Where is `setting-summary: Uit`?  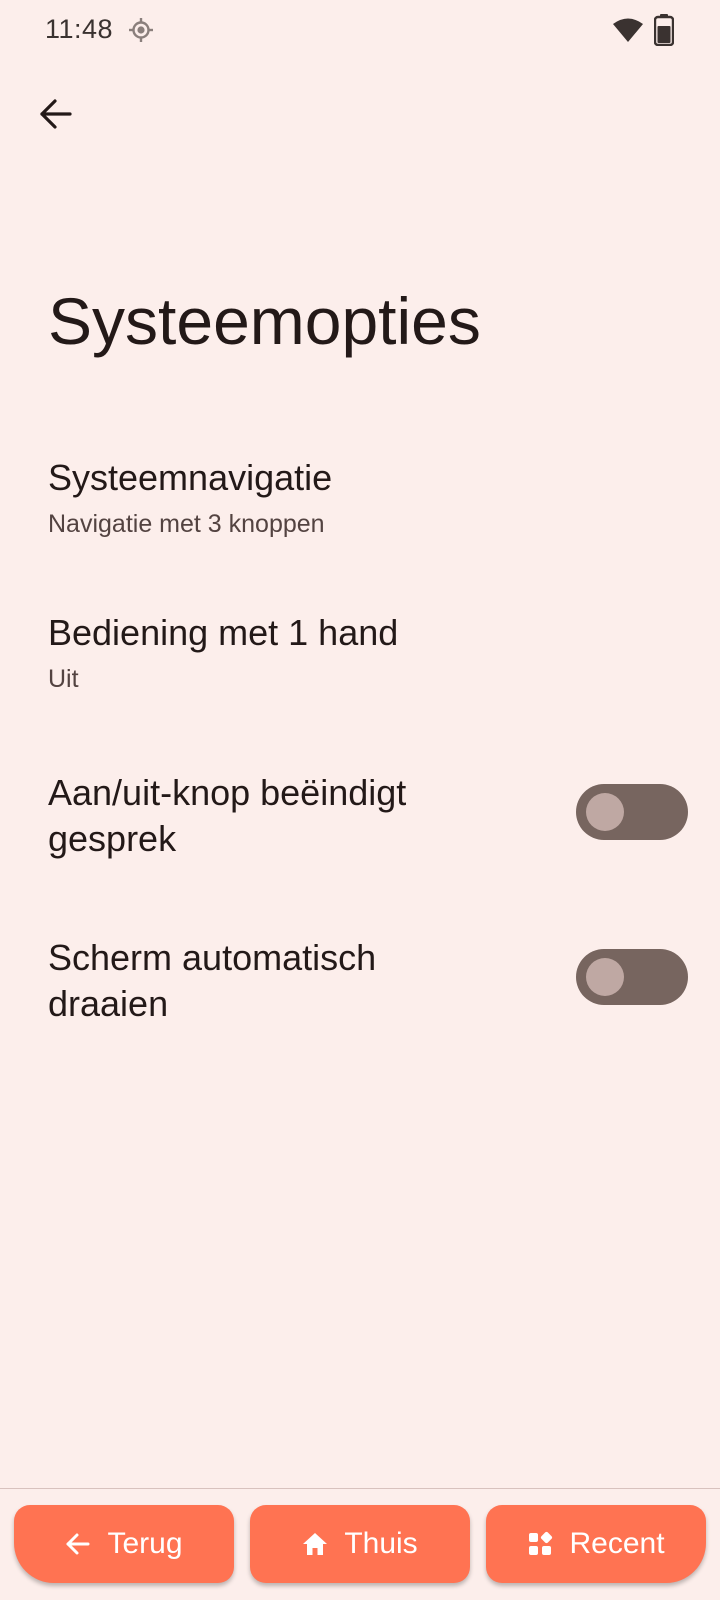 setting-summary: Uit is located at coordinates (63, 679).